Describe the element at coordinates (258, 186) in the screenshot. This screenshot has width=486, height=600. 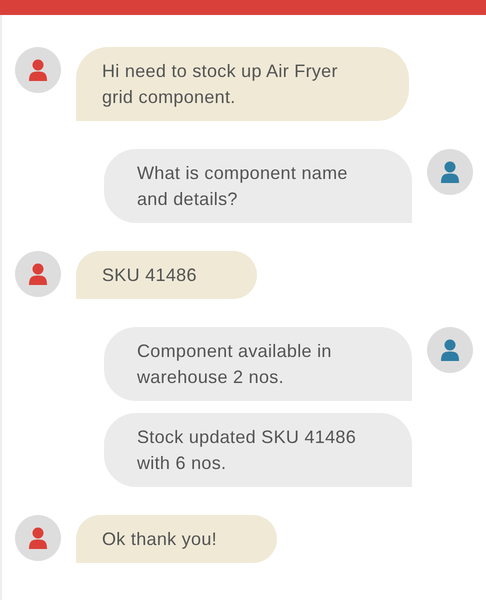
I see `message-bubble: What is component name and details?` at that location.